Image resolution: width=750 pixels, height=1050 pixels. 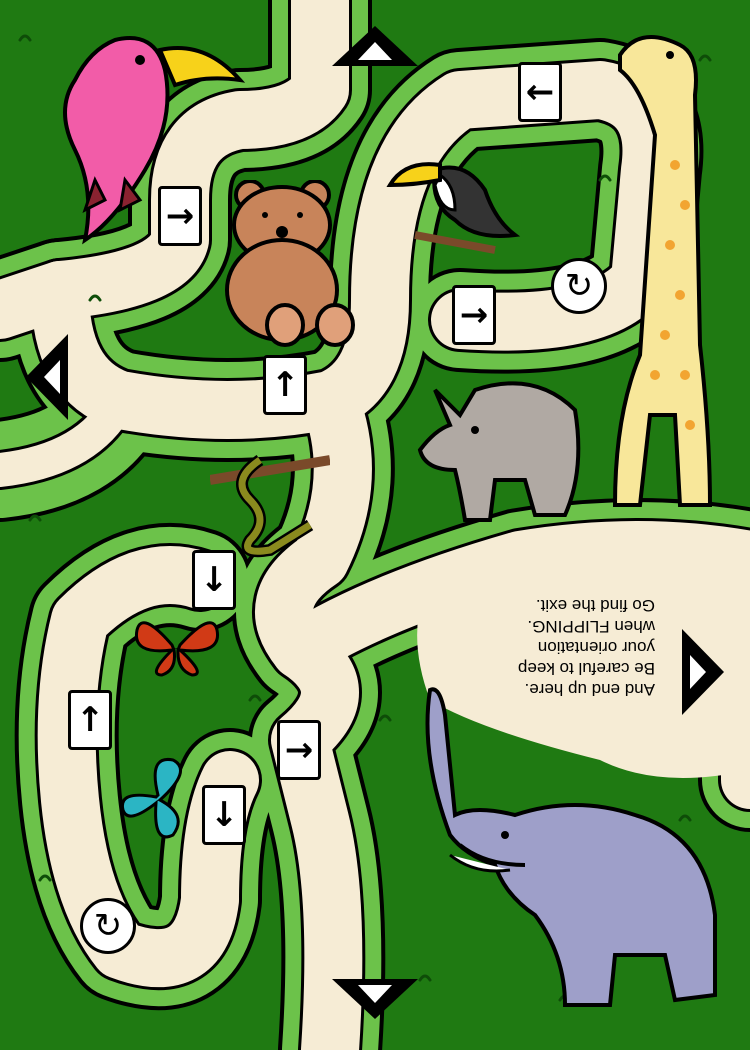 What do you see at coordinates (703, 672) in the screenshot?
I see `exit-triangle-right-icon` at bounding box center [703, 672].